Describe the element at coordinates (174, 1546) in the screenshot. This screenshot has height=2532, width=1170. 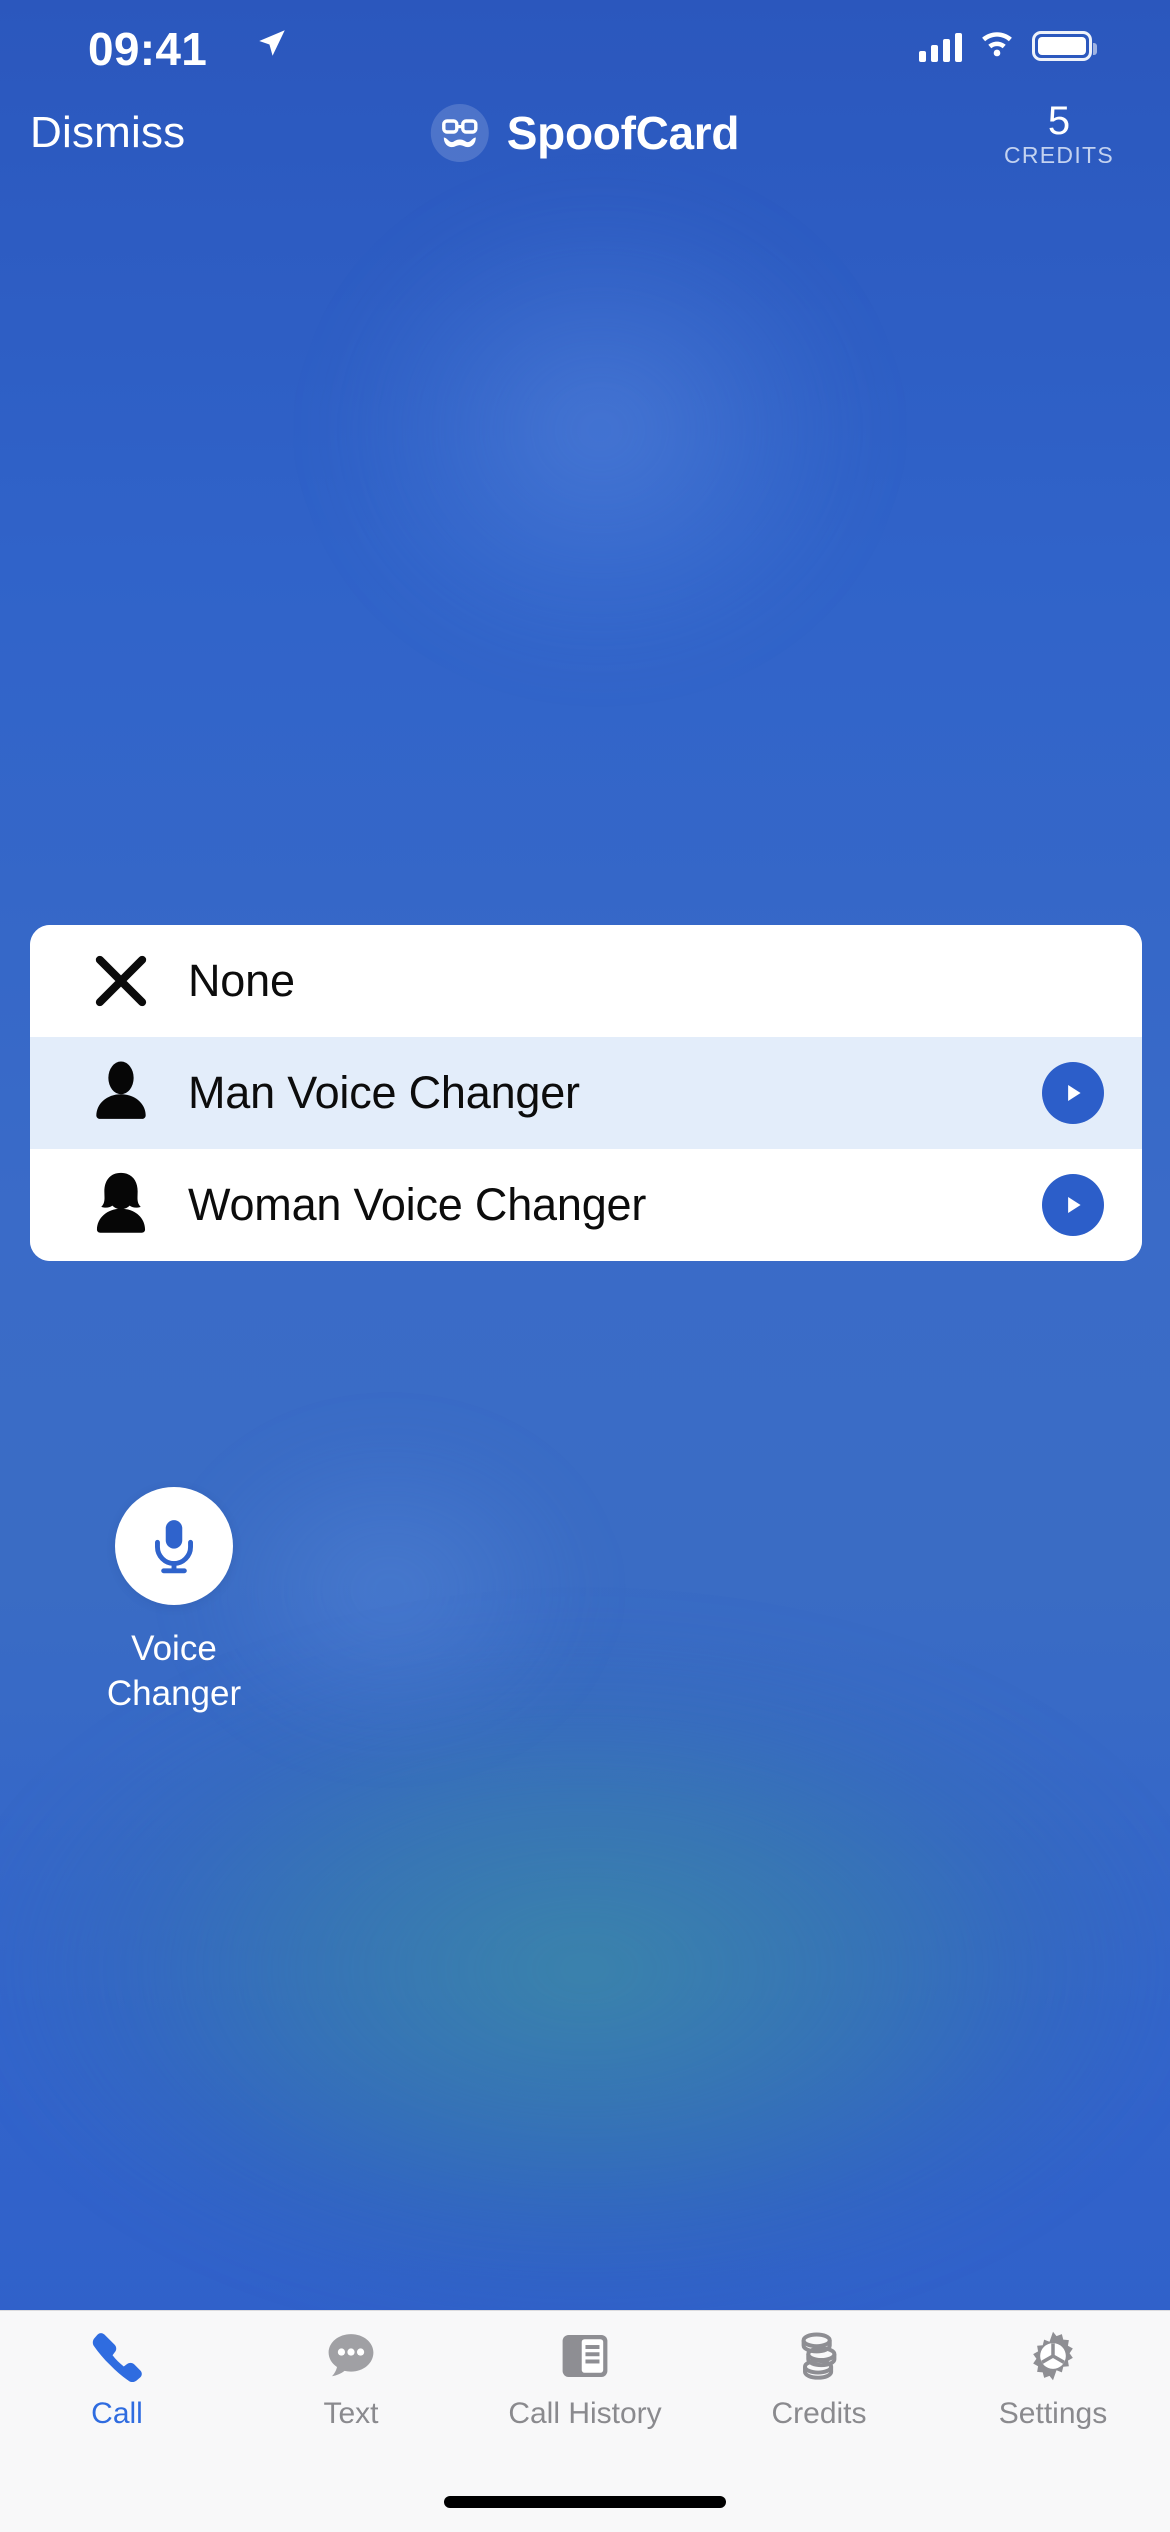
I see `microphone-icon` at that location.